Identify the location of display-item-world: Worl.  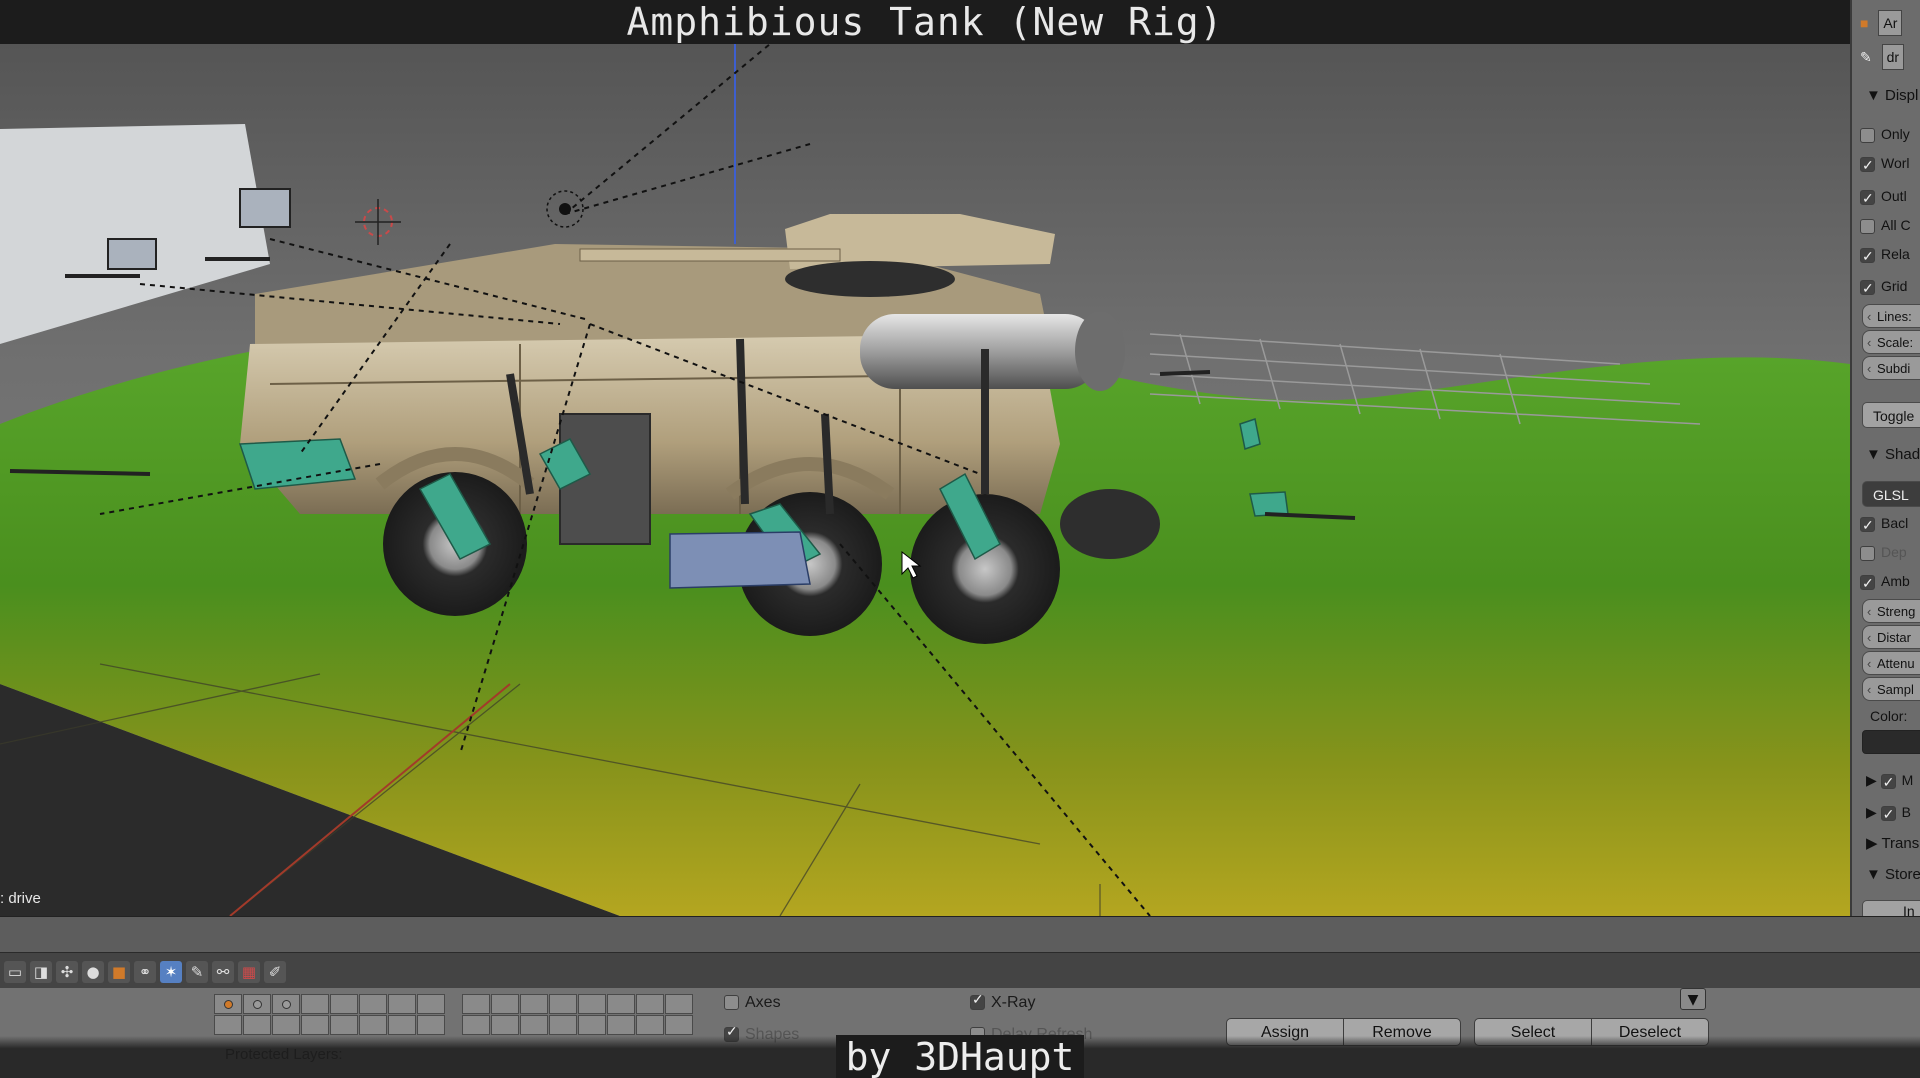
(1885, 164).